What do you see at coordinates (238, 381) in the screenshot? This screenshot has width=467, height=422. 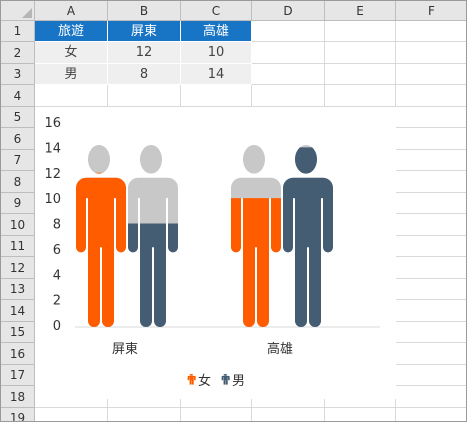 I see `legend-label: 男` at bounding box center [238, 381].